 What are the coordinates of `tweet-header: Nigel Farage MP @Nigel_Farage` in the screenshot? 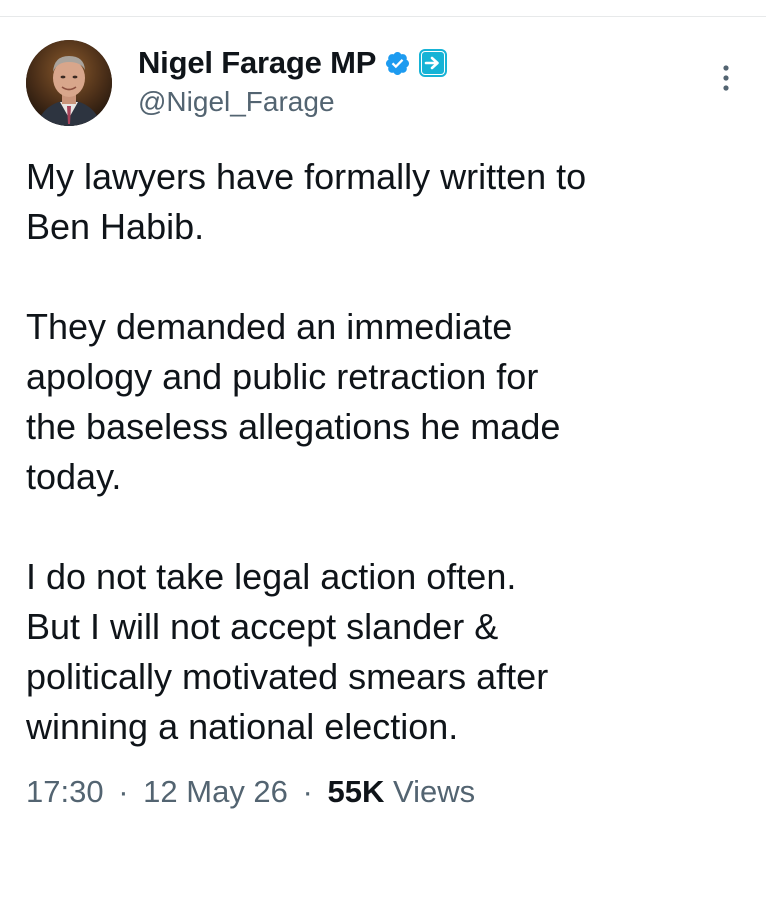 It's located at (384, 85).